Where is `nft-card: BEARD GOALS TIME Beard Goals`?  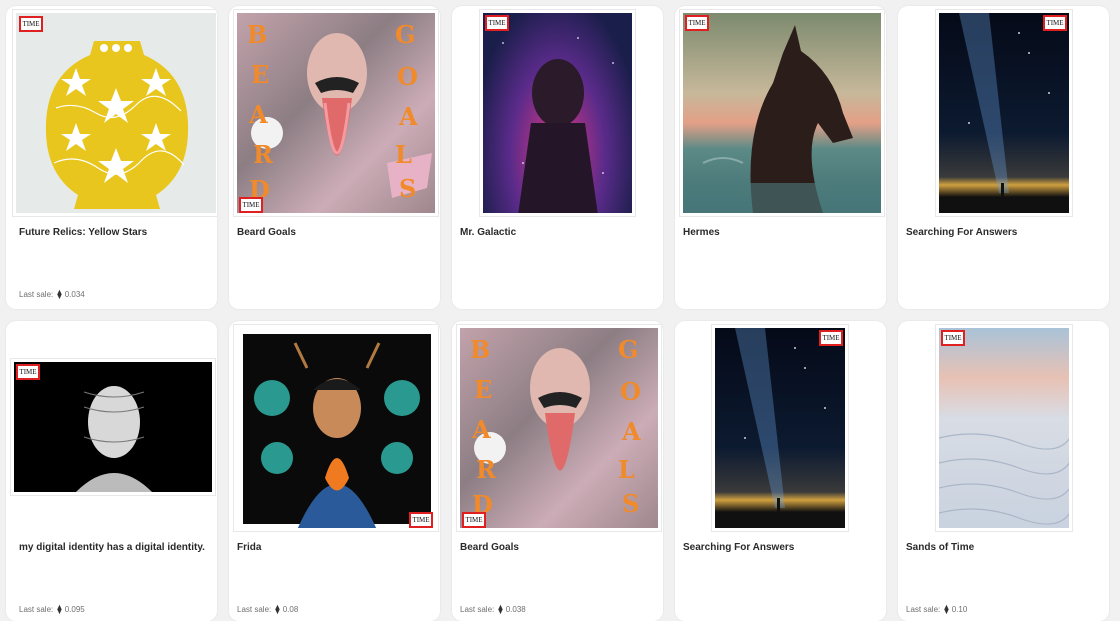
nft-card: BEARD GOALS TIME Beard Goals is located at coordinates (334, 157).